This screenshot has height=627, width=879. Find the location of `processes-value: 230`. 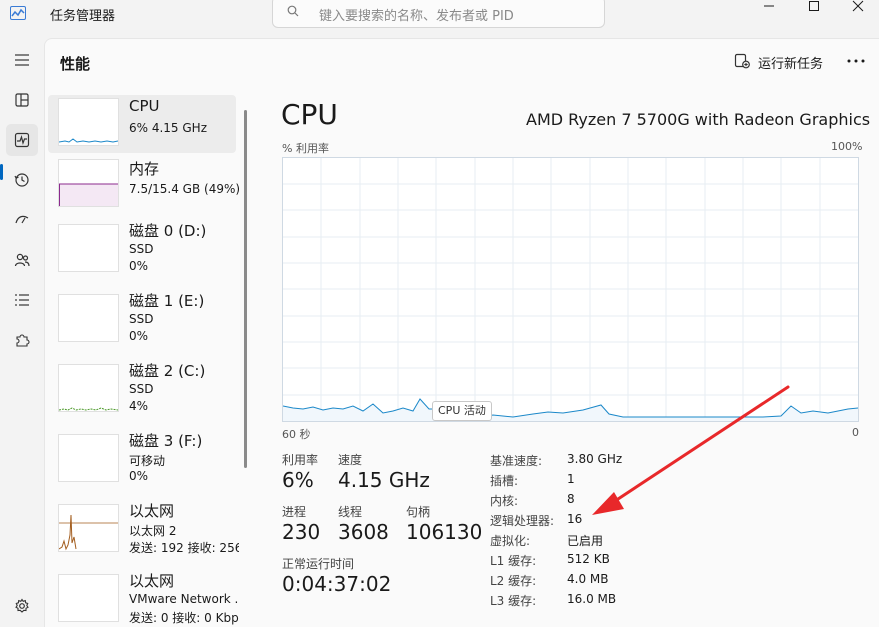

processes-value: 230 is located at coordinates (301, 532).